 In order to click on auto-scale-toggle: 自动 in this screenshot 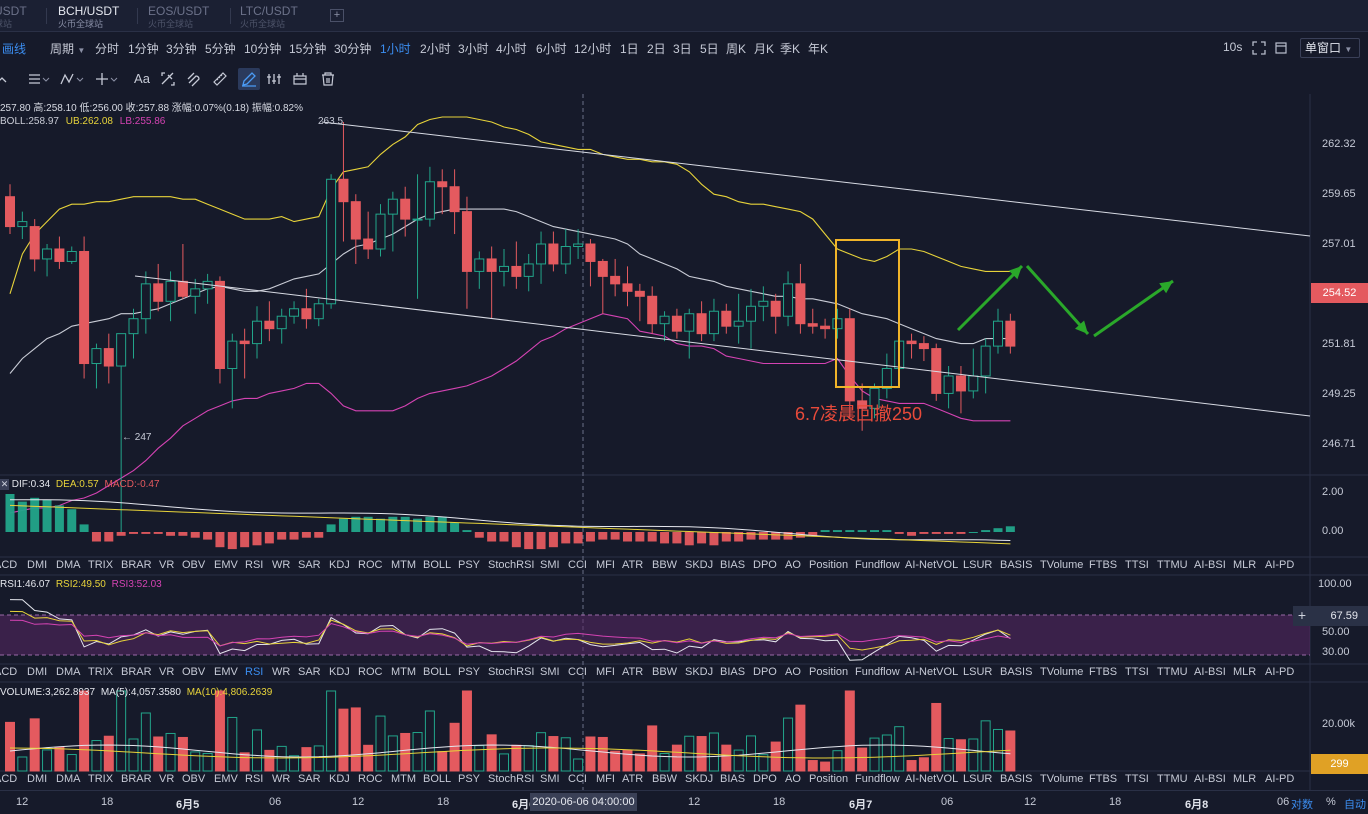, I will do `click(1355, 804)`.